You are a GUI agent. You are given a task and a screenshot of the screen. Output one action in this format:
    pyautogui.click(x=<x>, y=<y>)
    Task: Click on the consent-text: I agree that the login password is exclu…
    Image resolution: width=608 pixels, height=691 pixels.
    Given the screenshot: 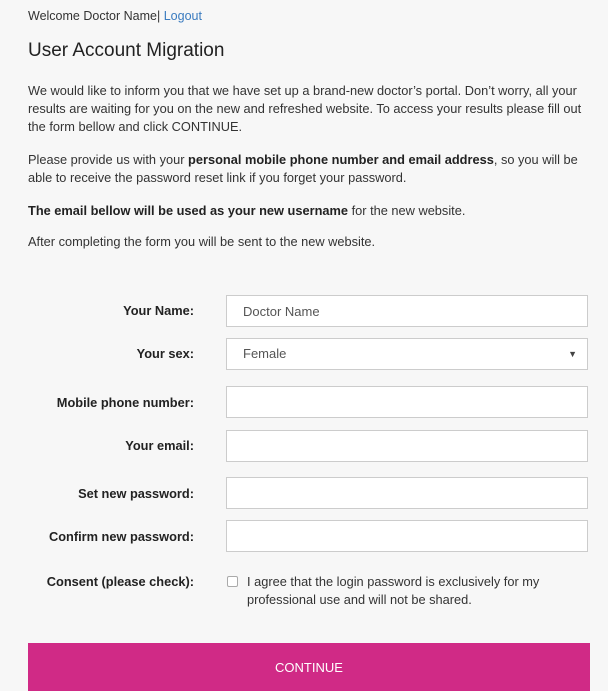 What is the action you would take?
    pyautogui.click(x=393, y=590)
    